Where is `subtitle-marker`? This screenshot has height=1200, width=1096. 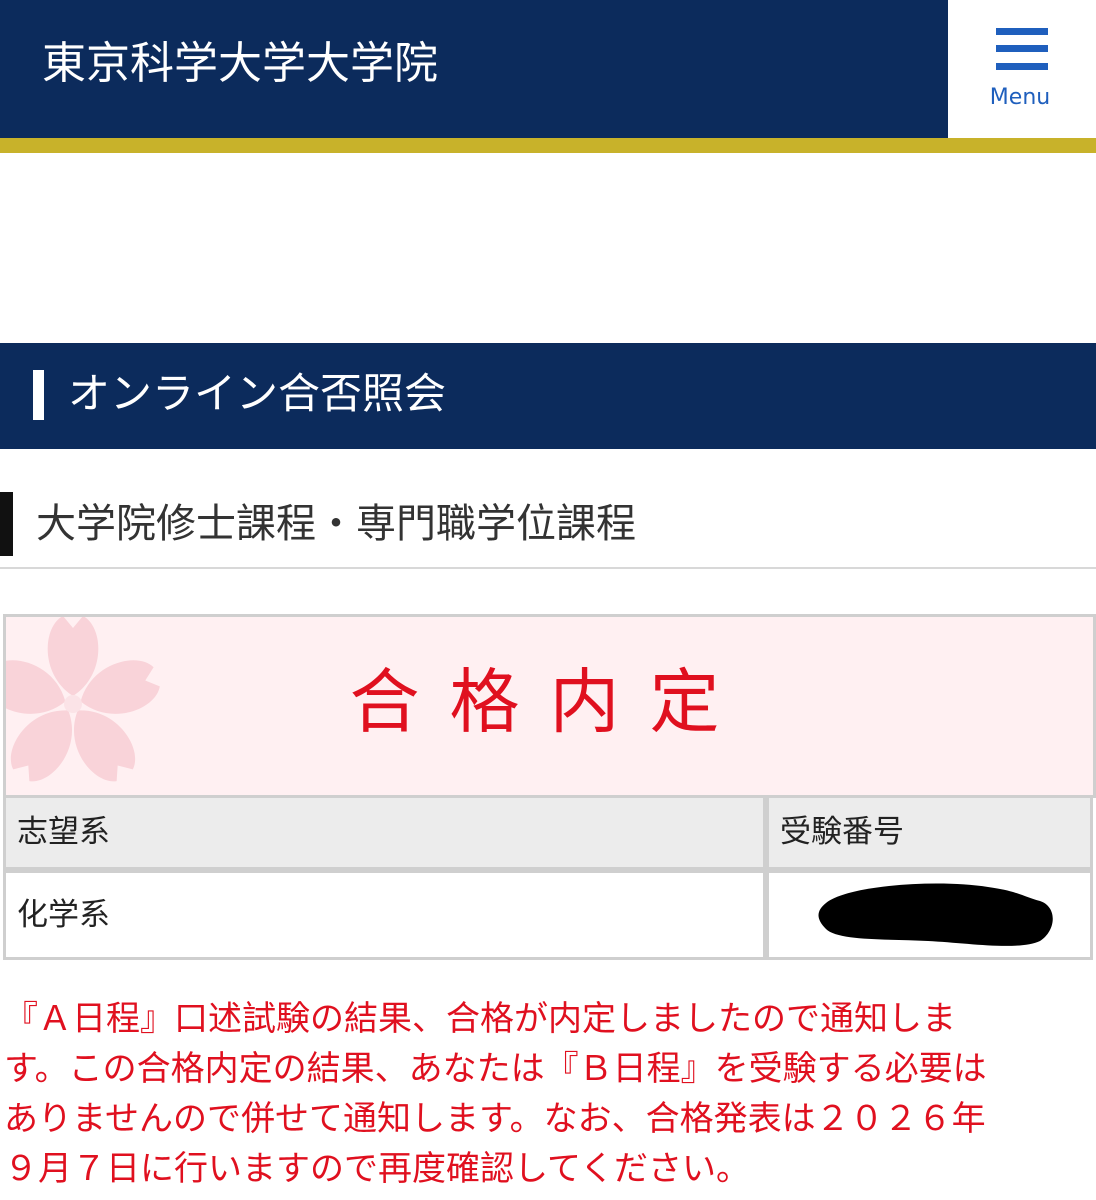
subtitle-marker is located at coordinates (6, 524).